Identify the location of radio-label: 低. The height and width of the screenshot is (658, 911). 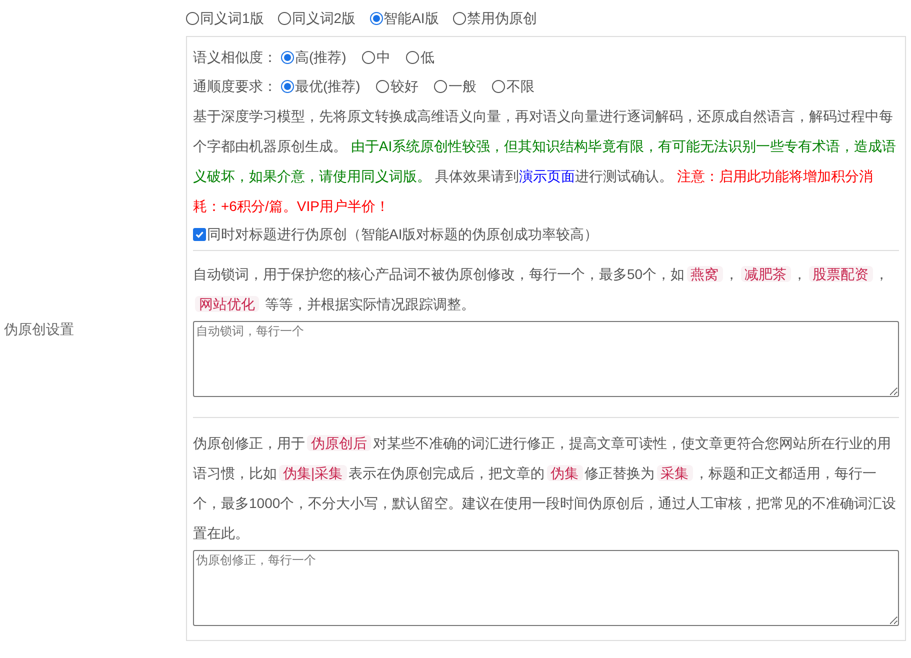
(427, 57).